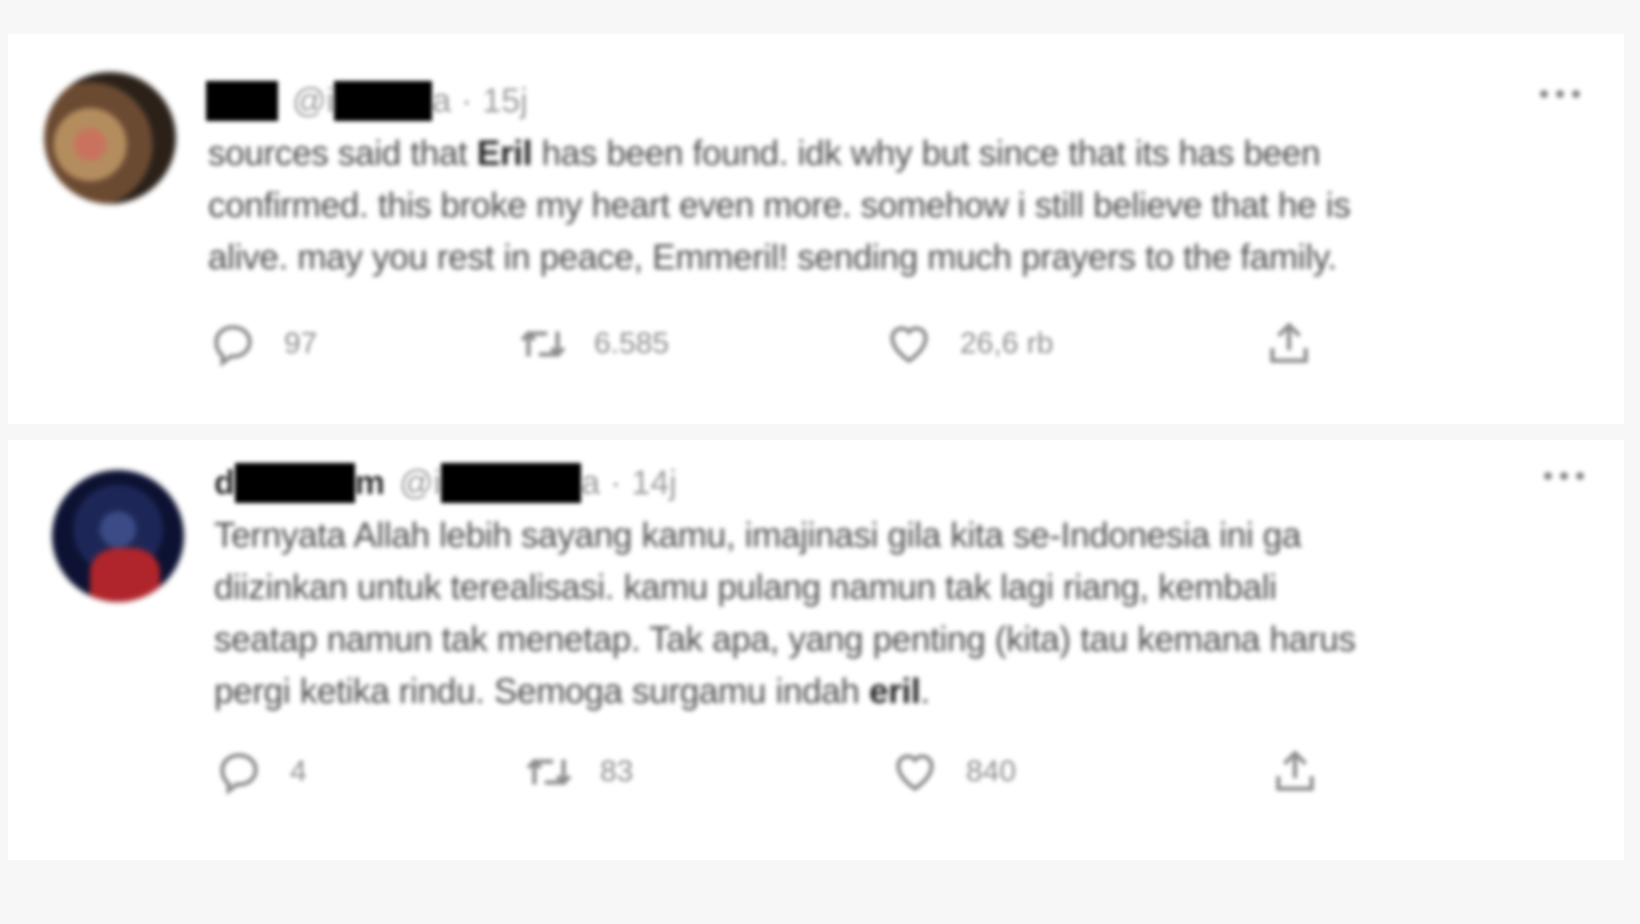 Image resolution: width=1640 pixels, height=924 pixels. I want to click on display-name-prefix: d, so click(224, 483).